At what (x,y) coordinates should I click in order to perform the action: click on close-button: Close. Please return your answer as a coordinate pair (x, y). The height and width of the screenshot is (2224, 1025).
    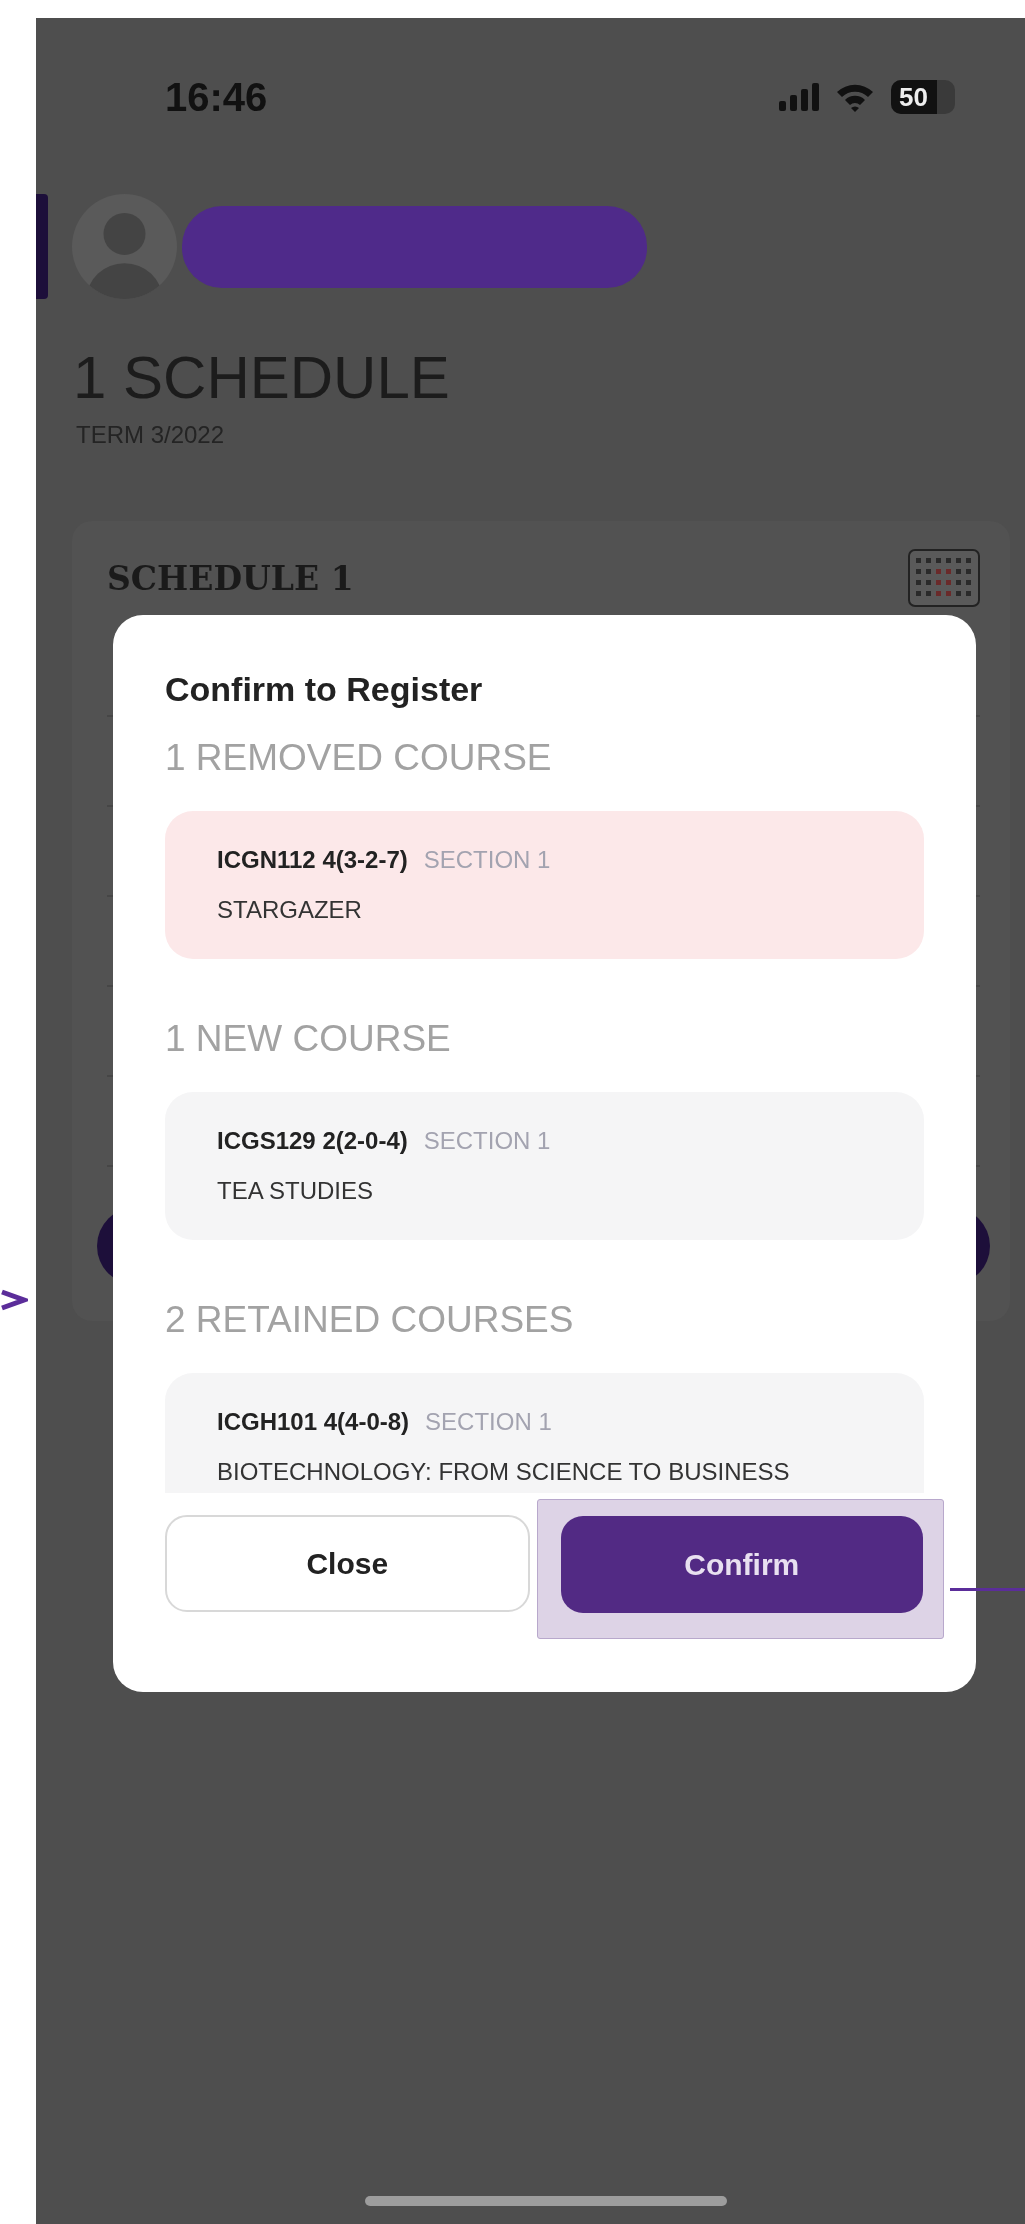
    Looking at the image, I should click on (347, 1563).